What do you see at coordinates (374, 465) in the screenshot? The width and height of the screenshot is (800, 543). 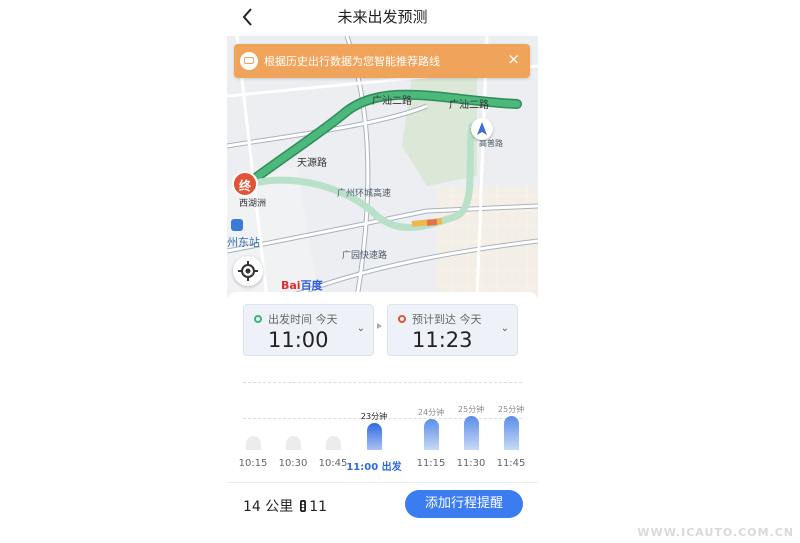 I see `time-tick-label: 11:00 出发` at bounding box center [374, 465].